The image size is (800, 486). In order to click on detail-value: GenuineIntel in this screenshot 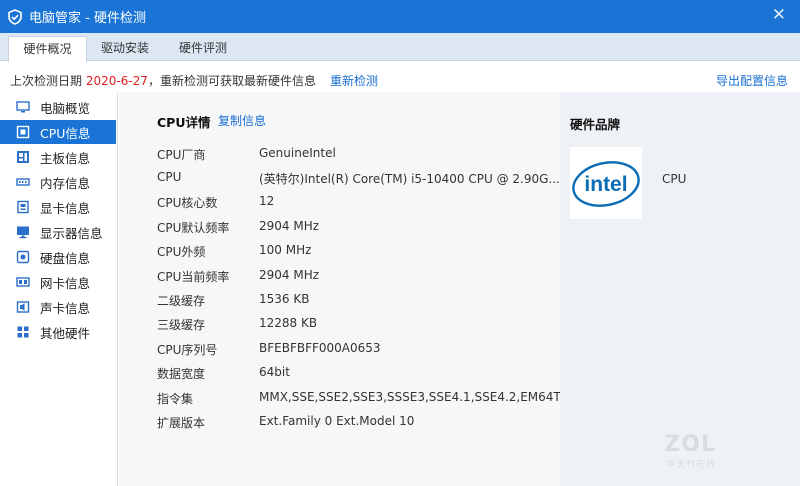, I will do `click(297, 153)`.